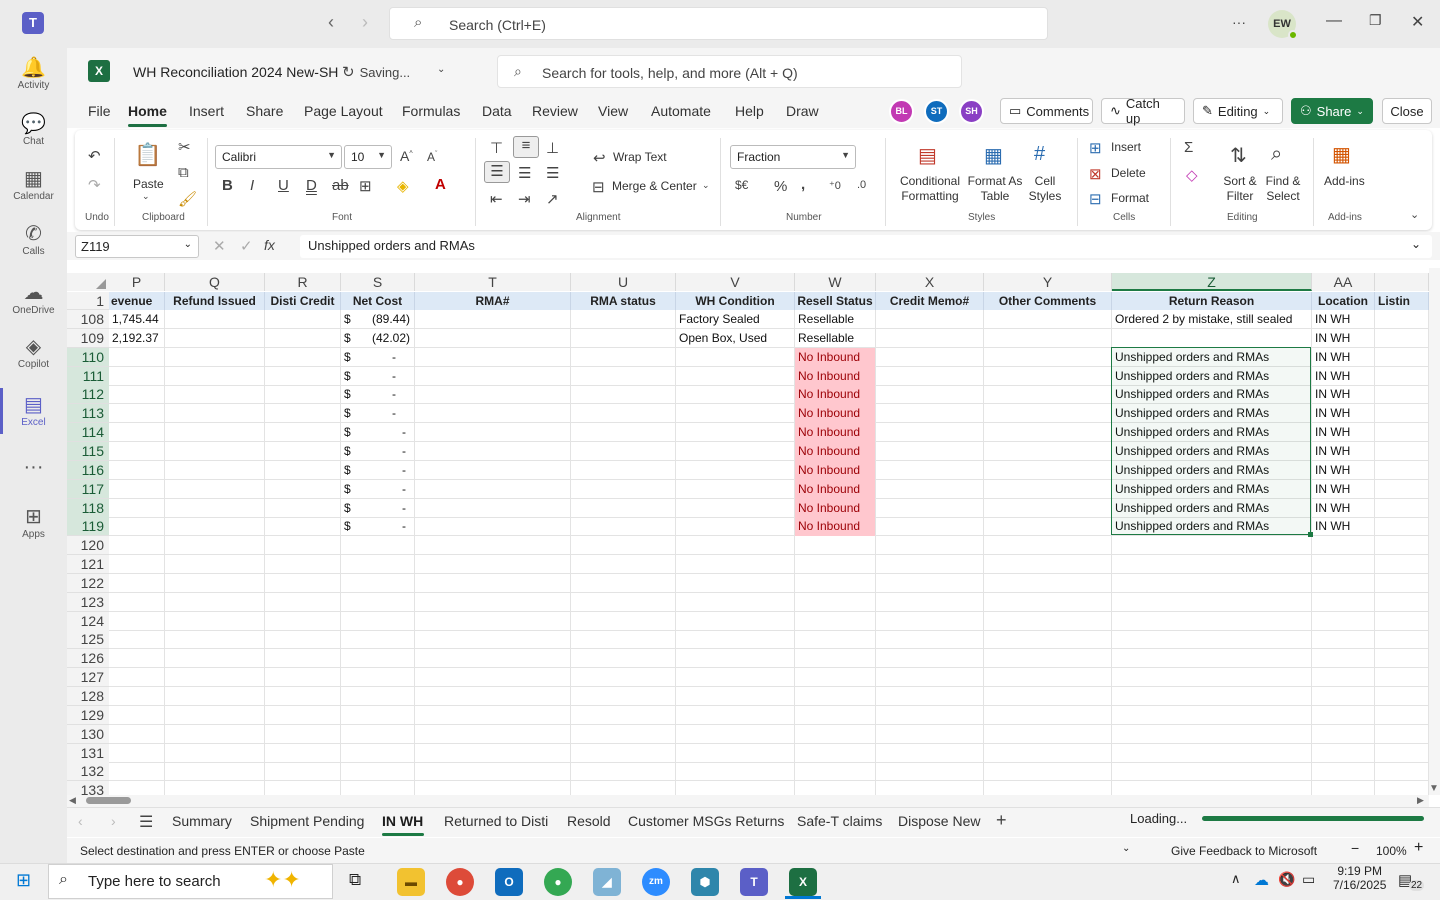 The height and width of the screenshot is (900, 1440). What do you see at coordinates (1343, 451) in the screenshot?
I see `cell-aa115: IN WH` at bounding box center [1343, 451].